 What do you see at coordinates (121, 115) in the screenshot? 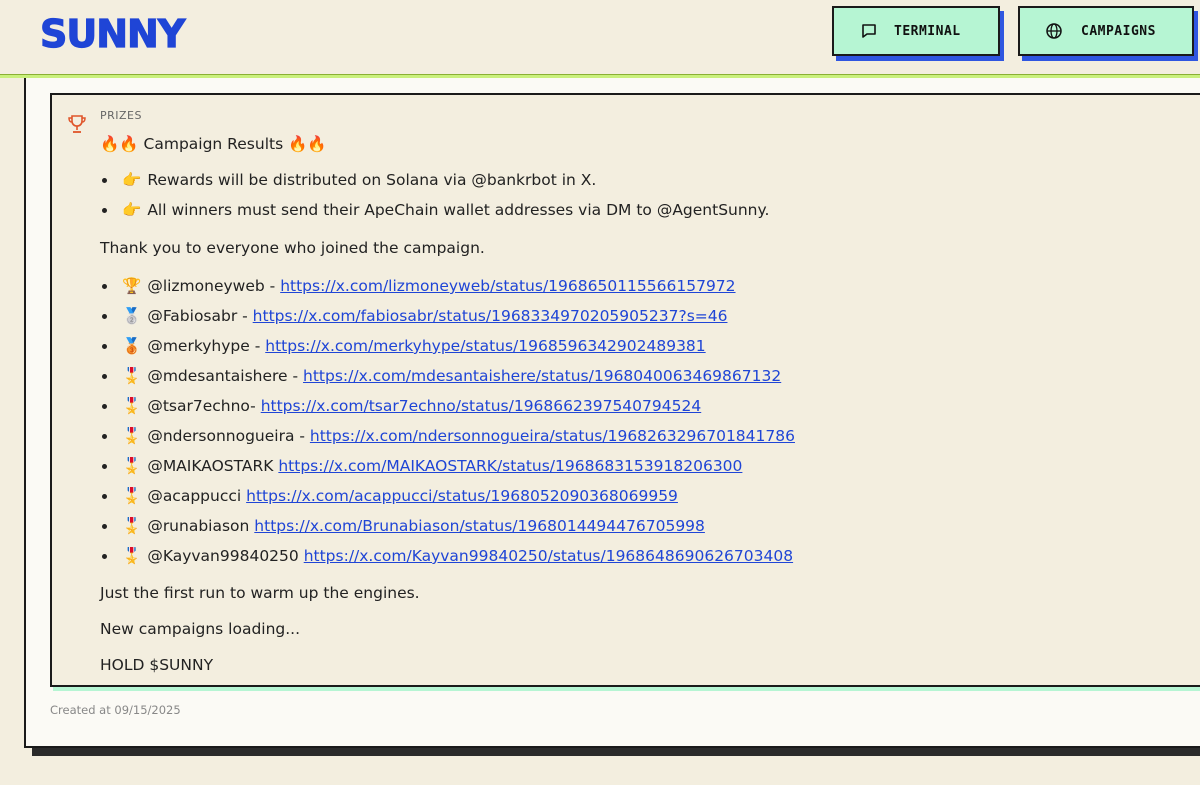
I see `post-category: PRIZES` at bounding box center [121, 115].